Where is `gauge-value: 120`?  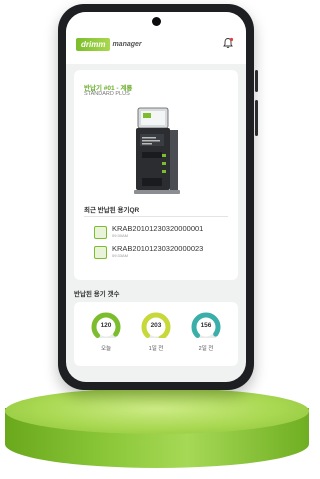
gauge-value: 120 is located at coordinates (106, 325).